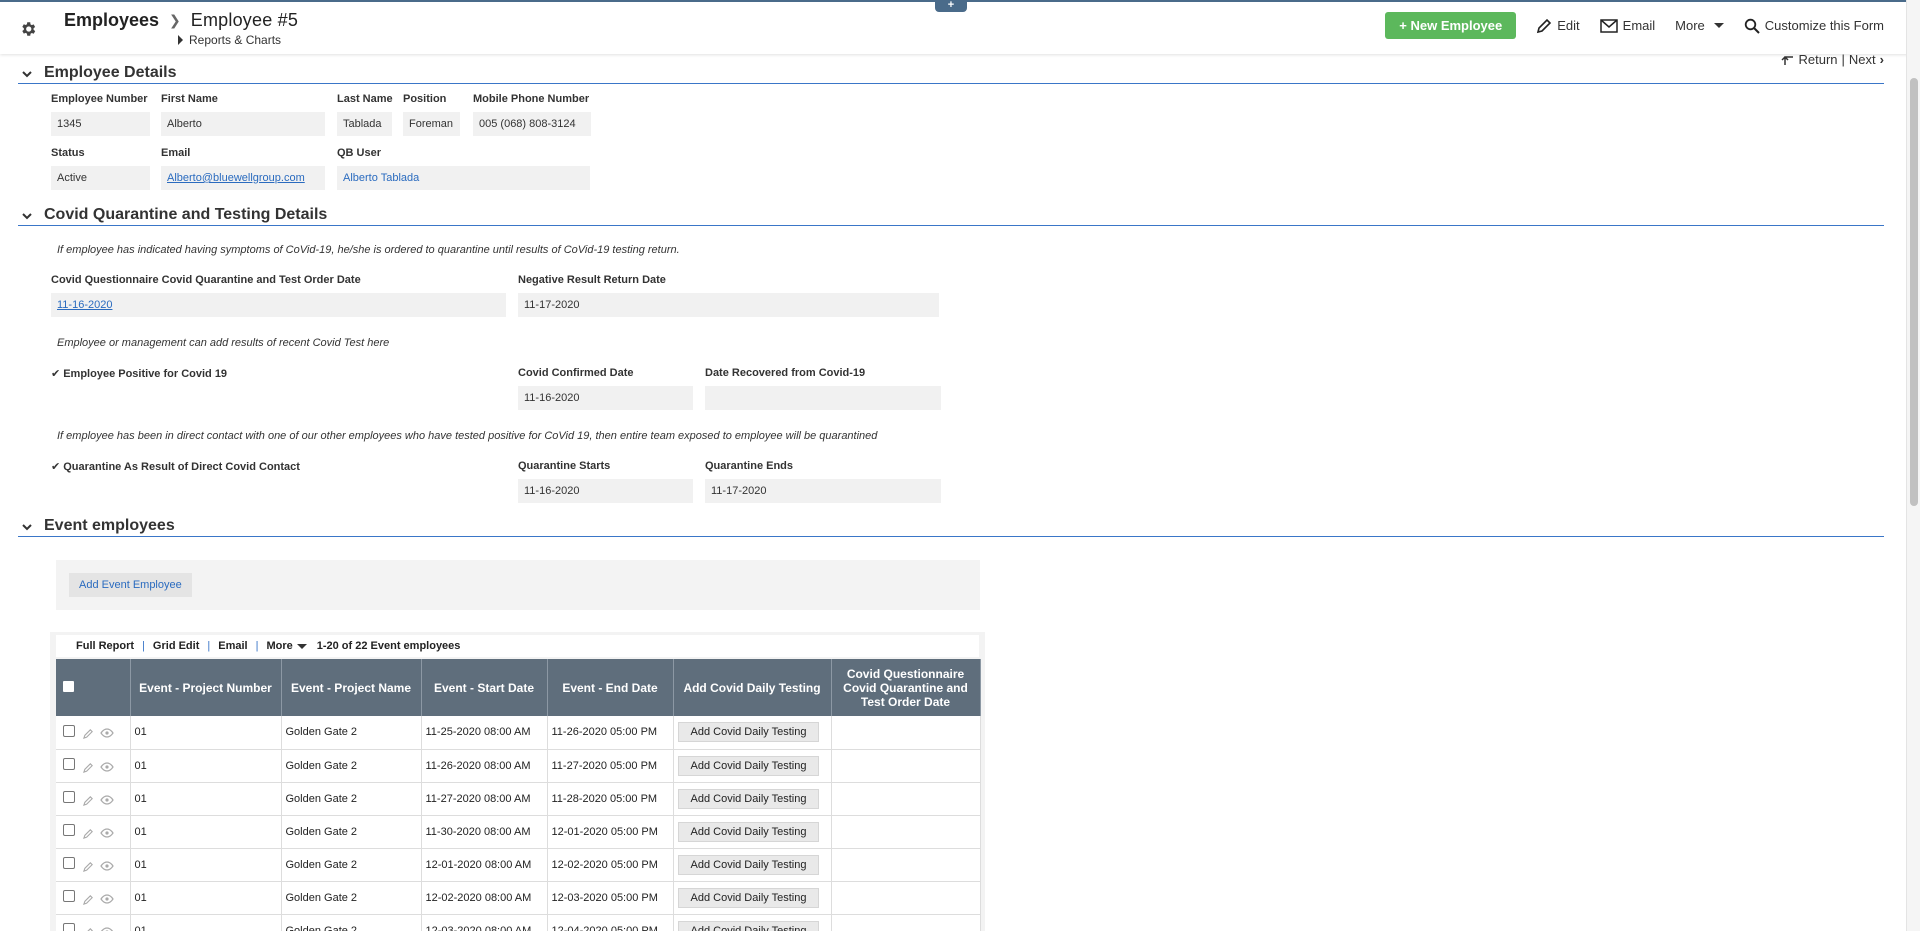  I want to click on edit-button: Edit, so click(1558, 26).